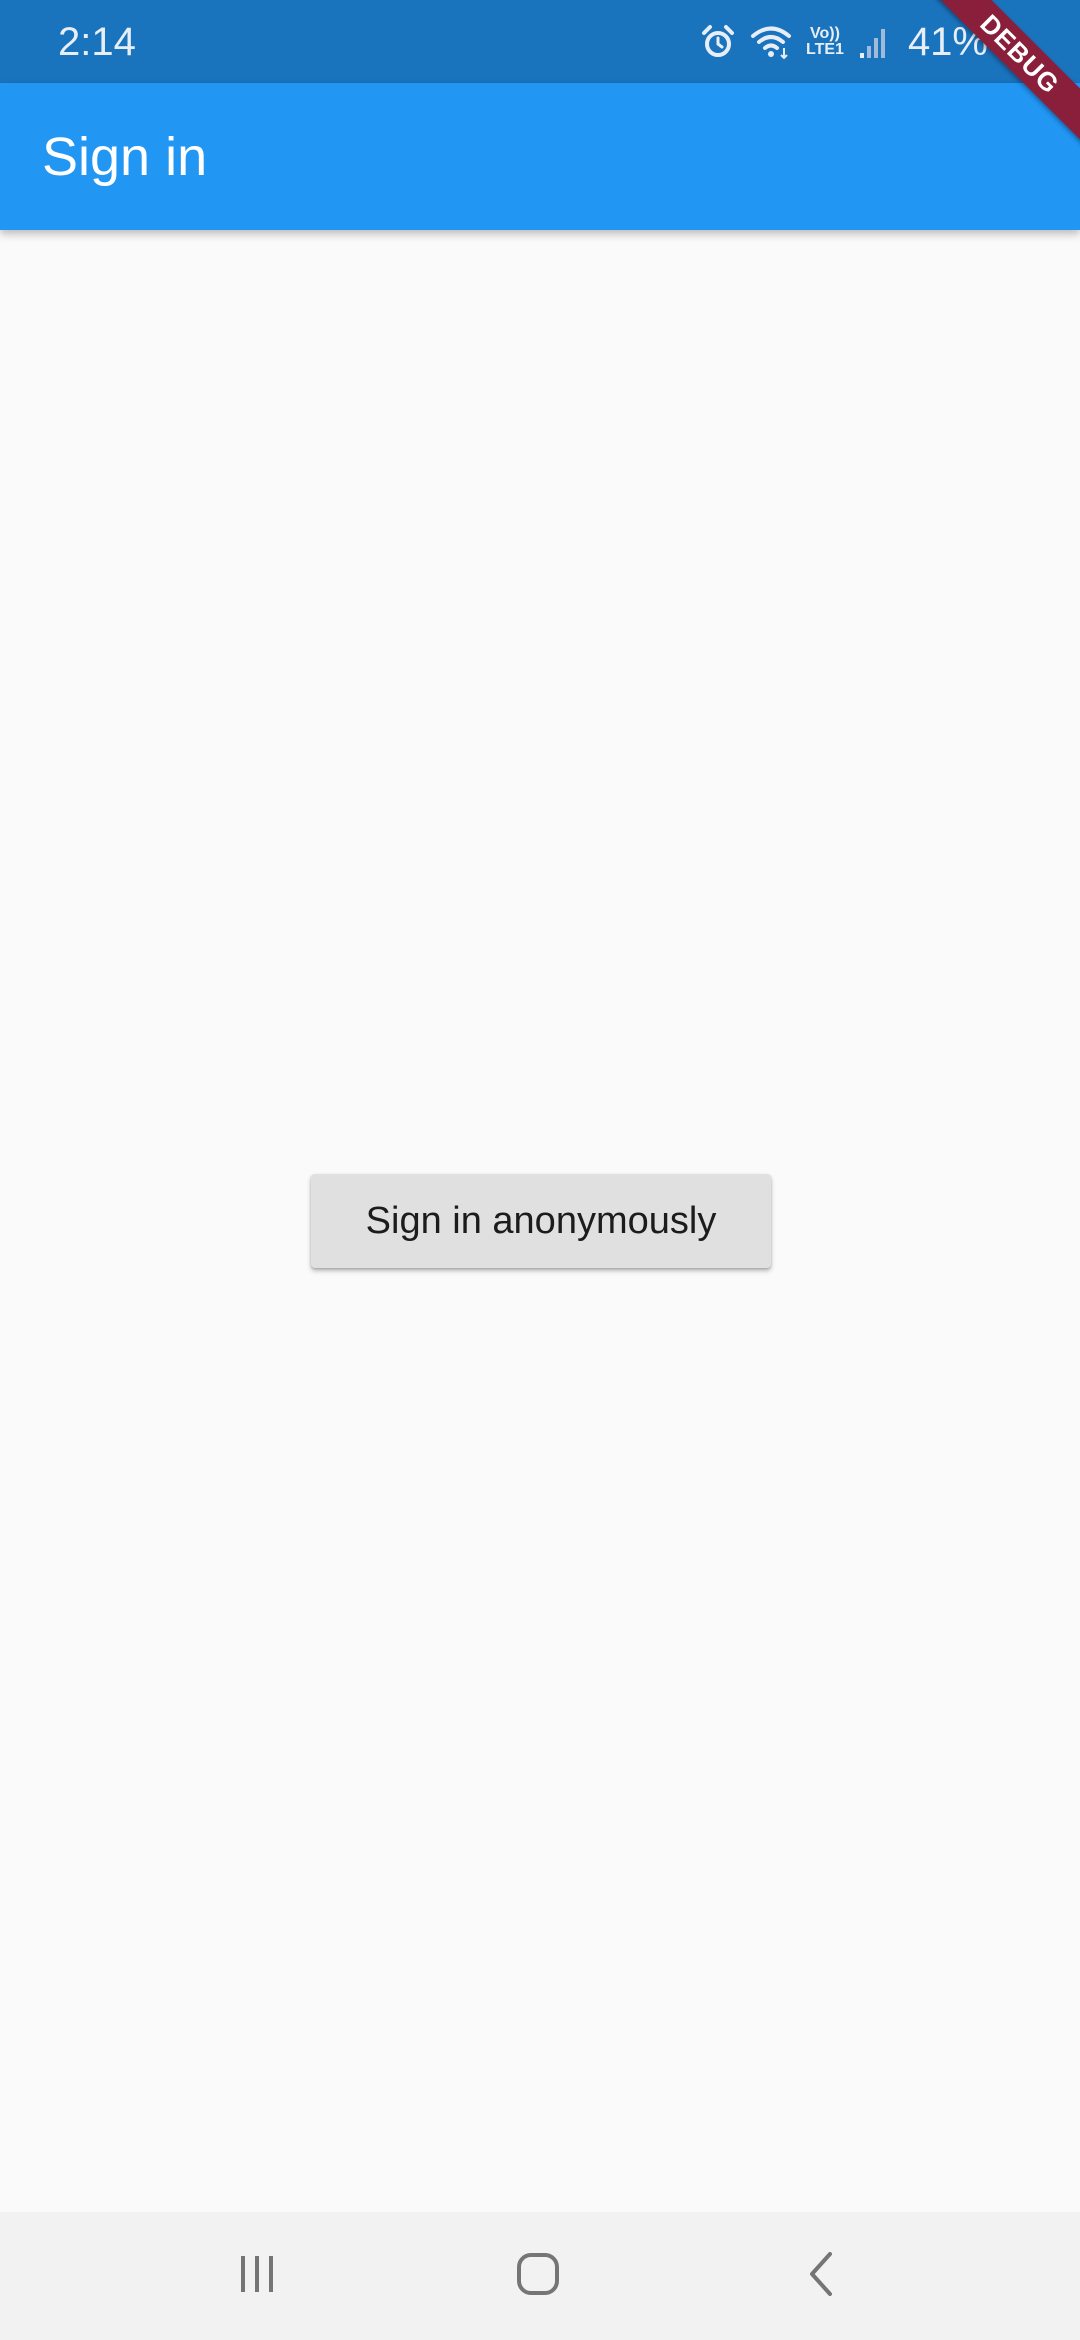  I want to click on page-title: Sign in, so click(125, 157).